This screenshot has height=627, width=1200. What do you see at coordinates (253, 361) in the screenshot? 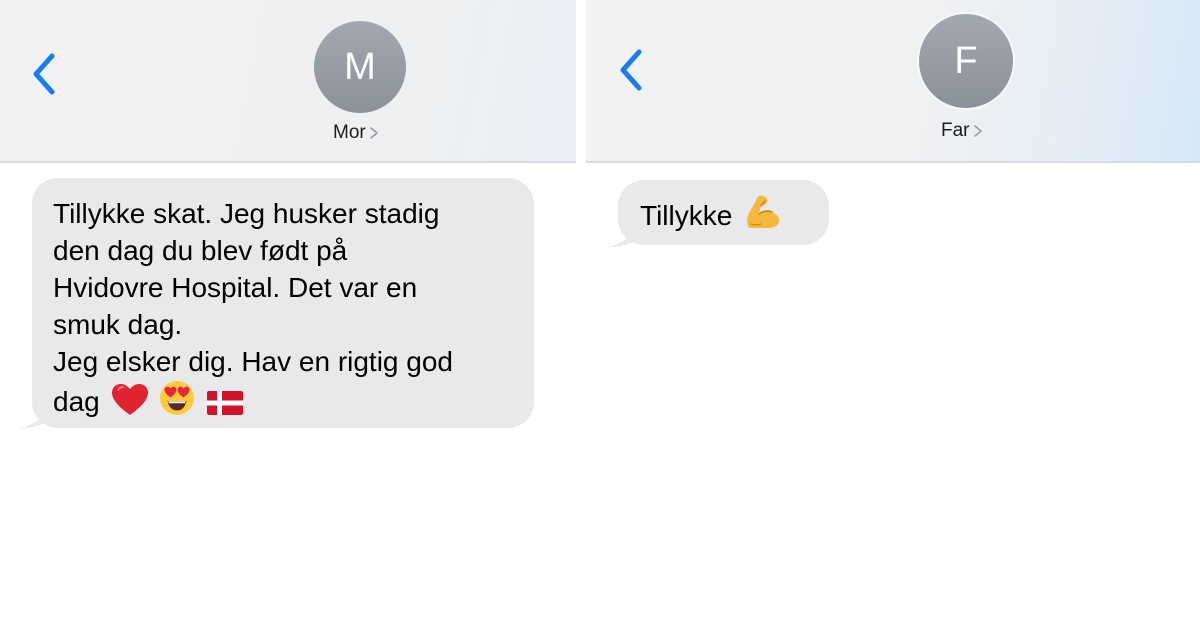
I see `message-line: Jeg elsker dig. Hav en rigtig god` at bounding box center [253, 361].